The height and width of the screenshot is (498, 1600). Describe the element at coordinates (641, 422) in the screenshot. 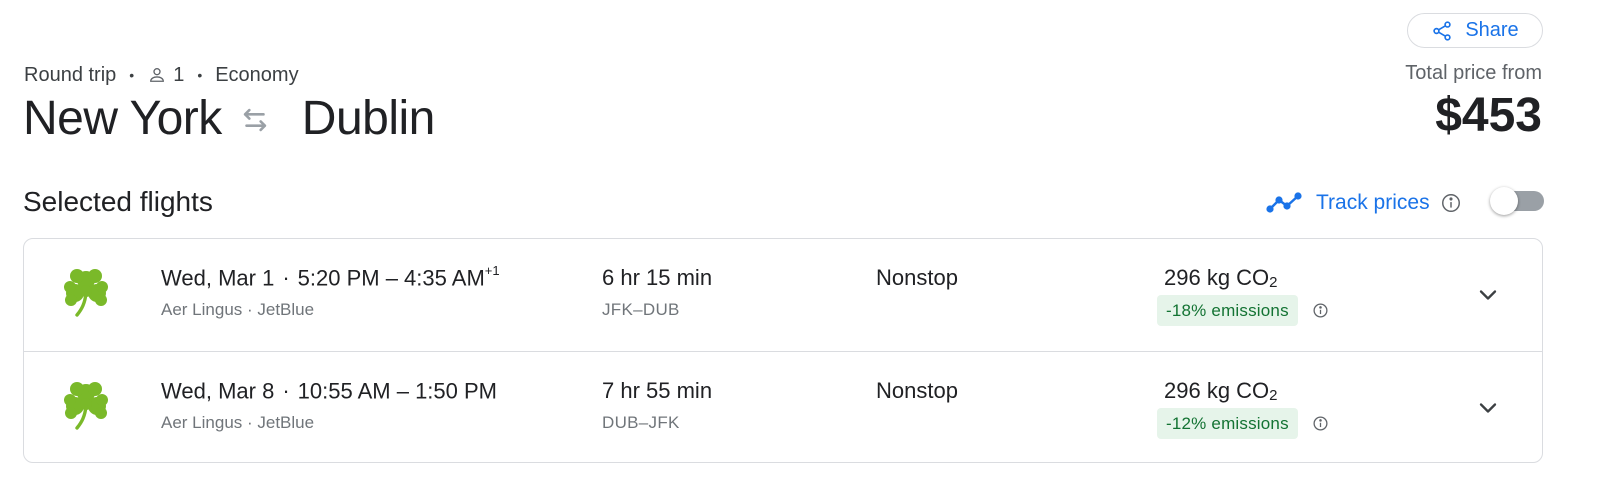

I see `airport-codes: DUB–JFK` at that location.